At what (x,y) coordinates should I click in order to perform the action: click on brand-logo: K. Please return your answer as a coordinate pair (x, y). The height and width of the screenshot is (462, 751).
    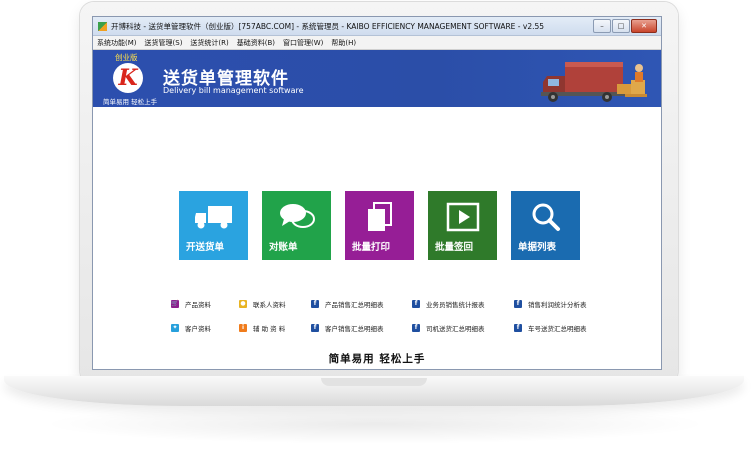
    Looking at the image, I should click on (128, 78).